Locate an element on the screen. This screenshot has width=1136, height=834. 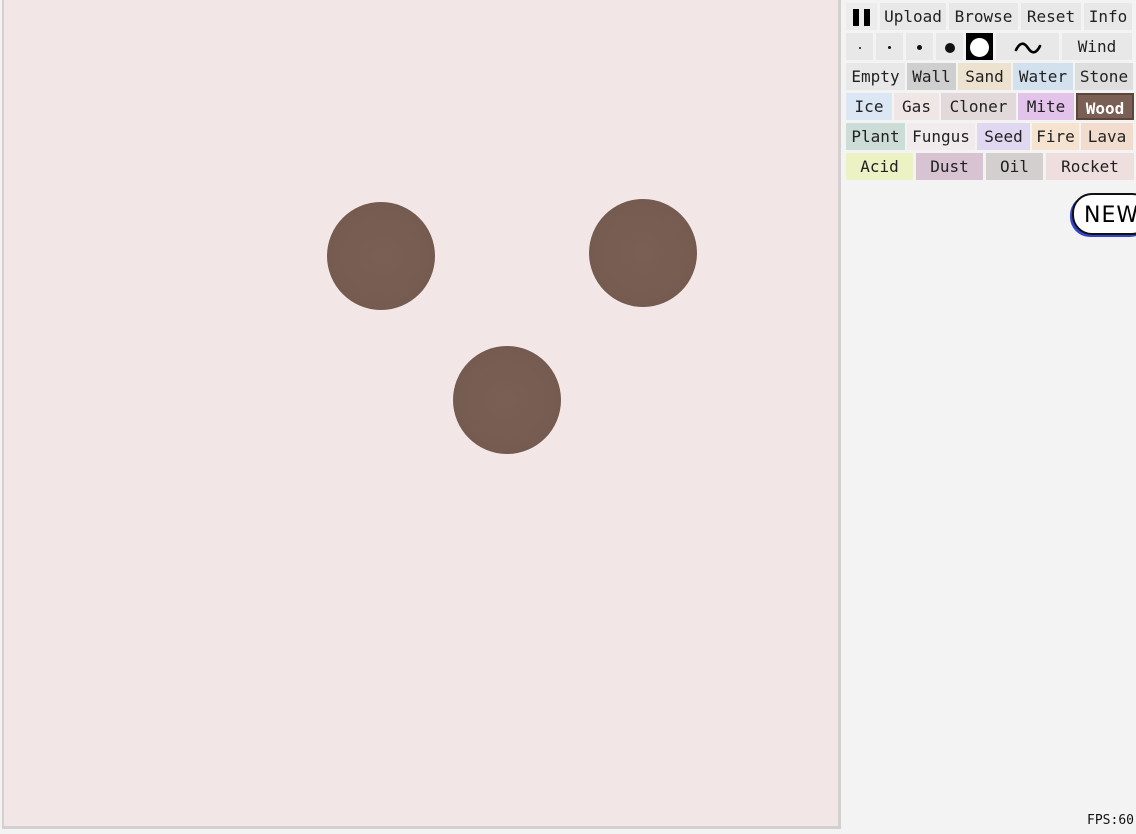
brush-size-5-button is located at coordinates (979, 46).